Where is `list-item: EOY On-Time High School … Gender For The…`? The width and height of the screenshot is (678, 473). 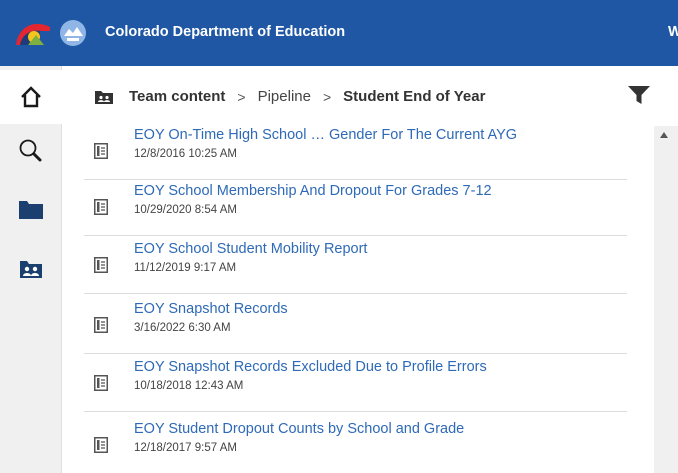
list-item: EOY On-Time High School … Gender For The… is located at coordinates (355, 153).